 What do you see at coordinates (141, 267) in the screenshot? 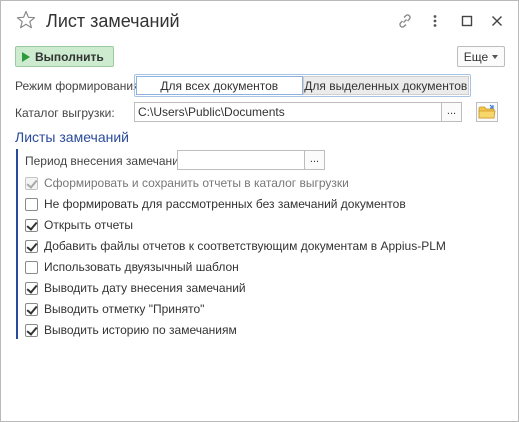
I see `option-label: Использовать двуязычный шаблон` at bounding box center [141, 267].